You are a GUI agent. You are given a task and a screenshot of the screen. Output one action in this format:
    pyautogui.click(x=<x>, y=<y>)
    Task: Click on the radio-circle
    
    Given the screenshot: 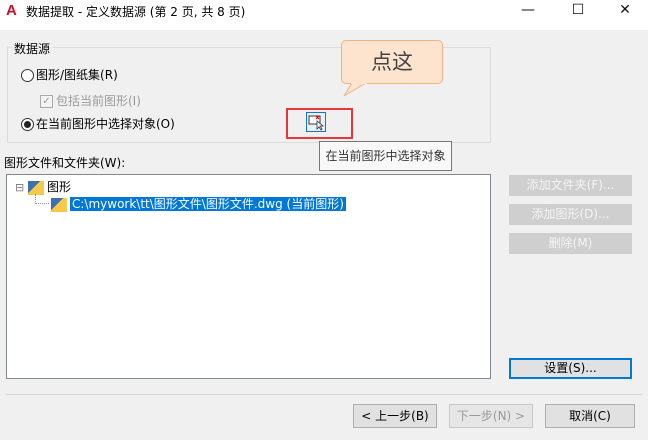 What is the action you would take?
    pyautogui.click(x=27, y=75)
    